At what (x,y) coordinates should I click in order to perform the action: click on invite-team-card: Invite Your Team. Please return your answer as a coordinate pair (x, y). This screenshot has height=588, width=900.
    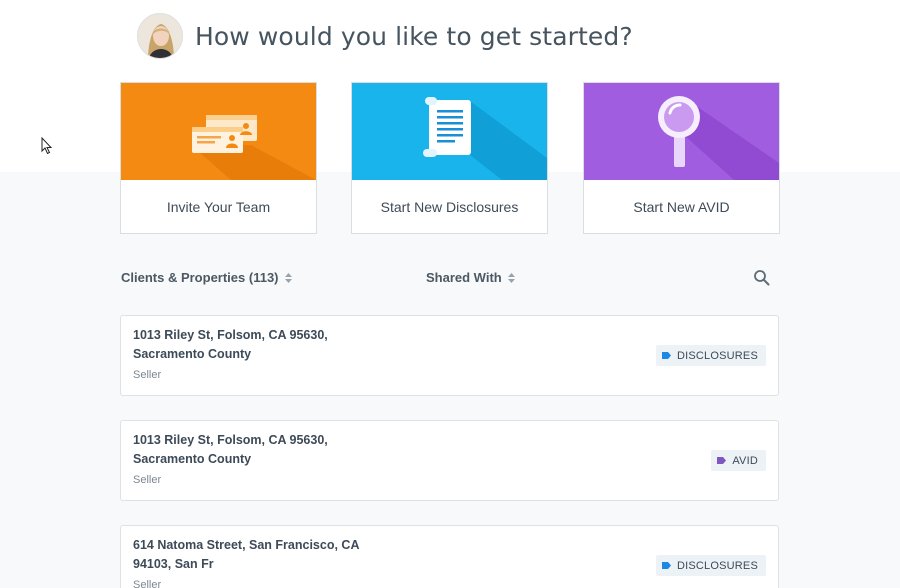
    Looking at the image, I should click on (218, 158).